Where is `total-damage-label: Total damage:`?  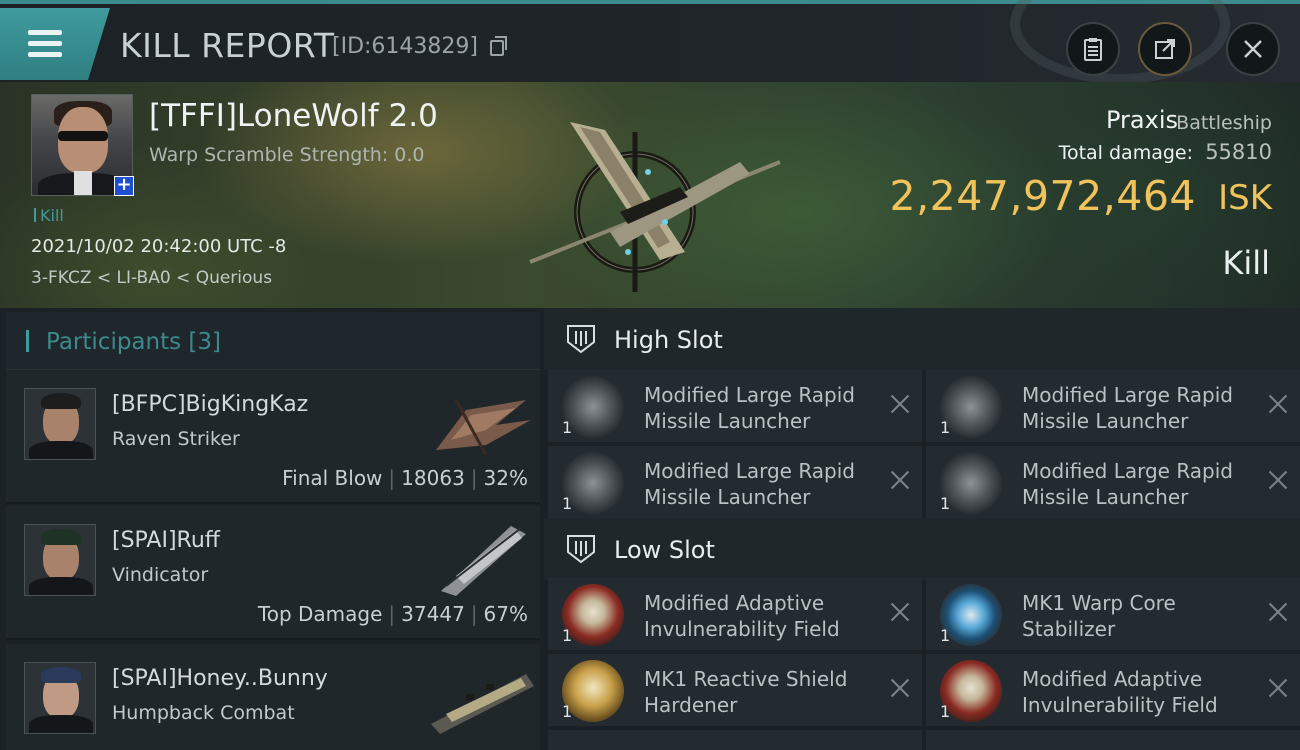
total-damage-label: Total damage: is located at coordinates (1125, 153).